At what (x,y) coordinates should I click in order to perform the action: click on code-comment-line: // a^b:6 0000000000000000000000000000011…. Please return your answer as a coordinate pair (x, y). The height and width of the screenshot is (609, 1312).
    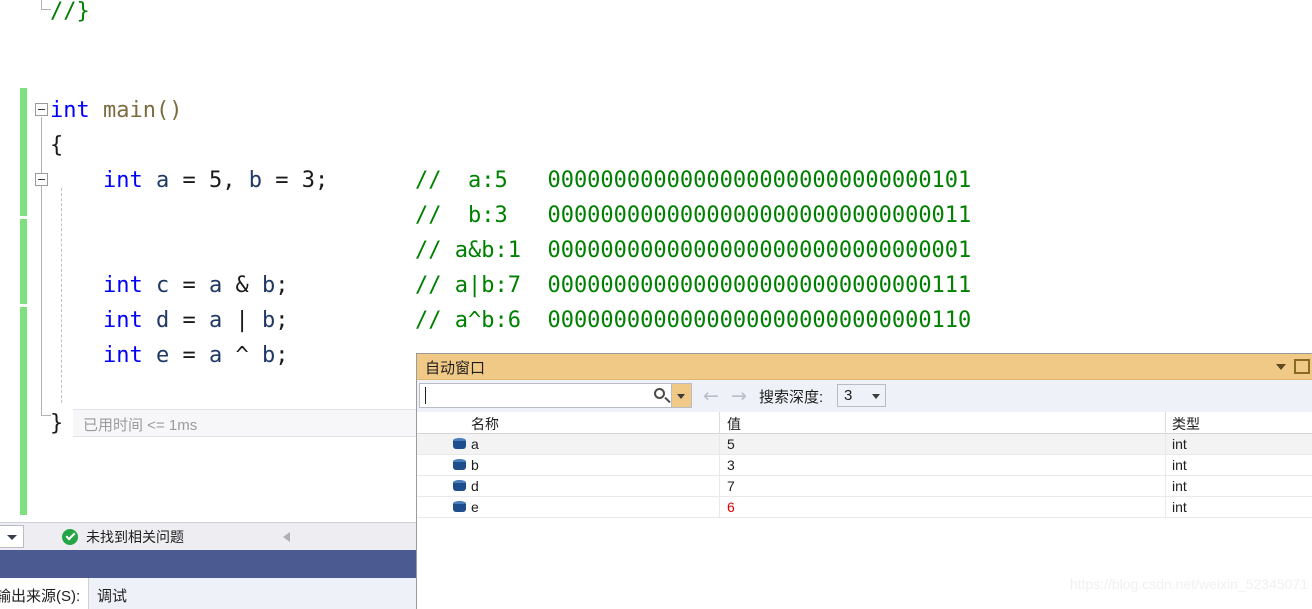
    Looking at the image, I should click on (693, 320).